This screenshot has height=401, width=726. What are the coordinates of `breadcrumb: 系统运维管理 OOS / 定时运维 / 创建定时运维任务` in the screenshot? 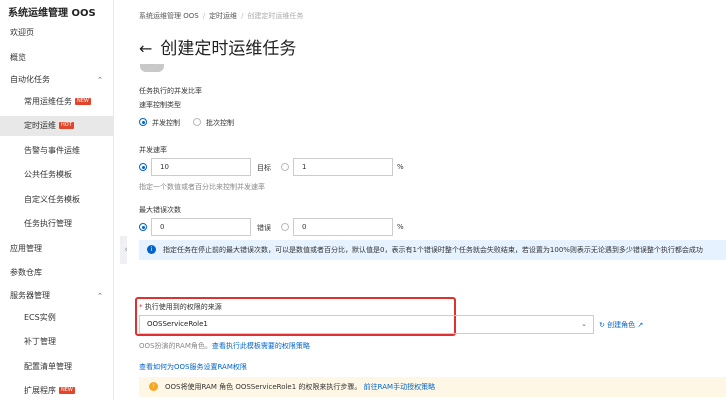 It's located at (221, 16).